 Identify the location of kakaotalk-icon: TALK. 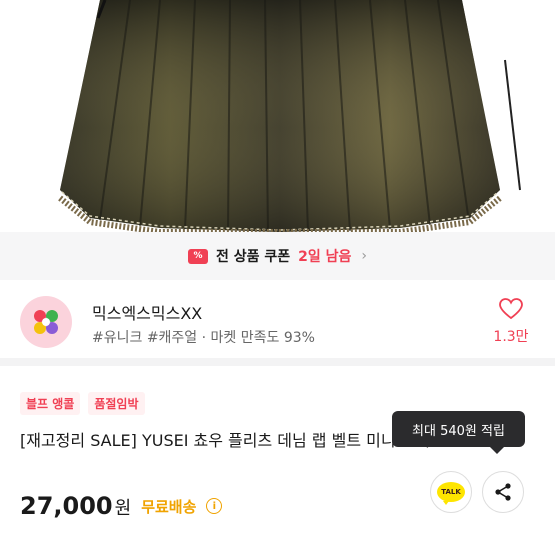
(451, 493).